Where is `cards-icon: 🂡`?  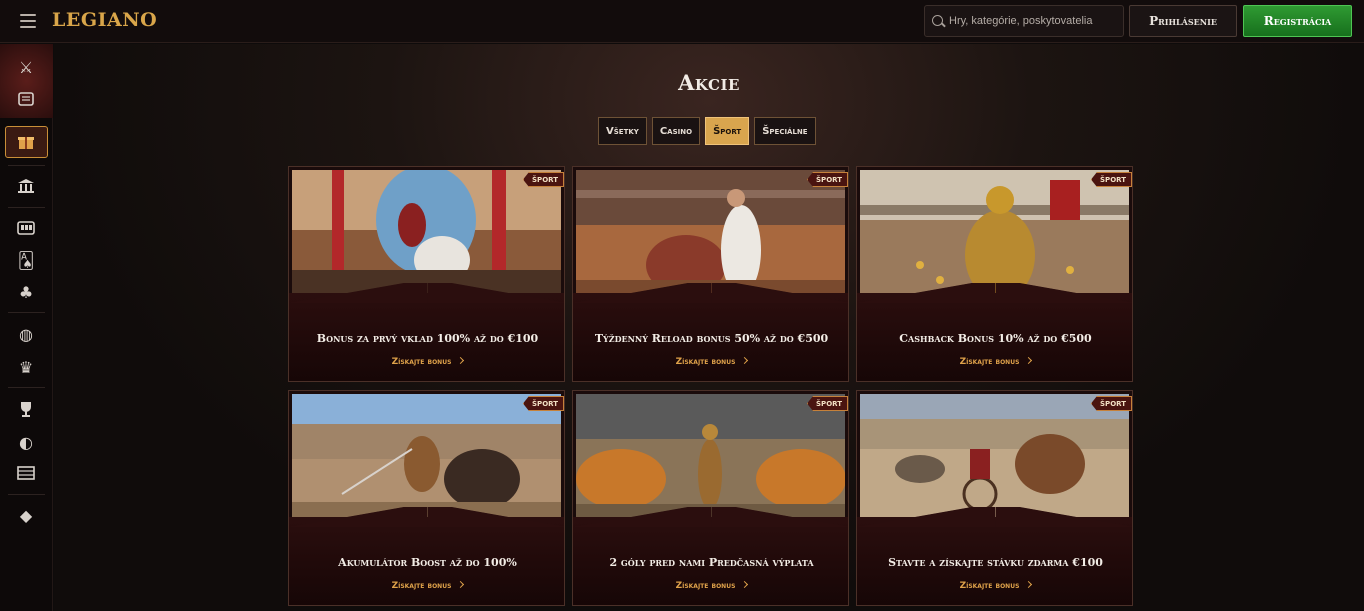
cards-icon: 🂡 is located at coordinates (26, 260).